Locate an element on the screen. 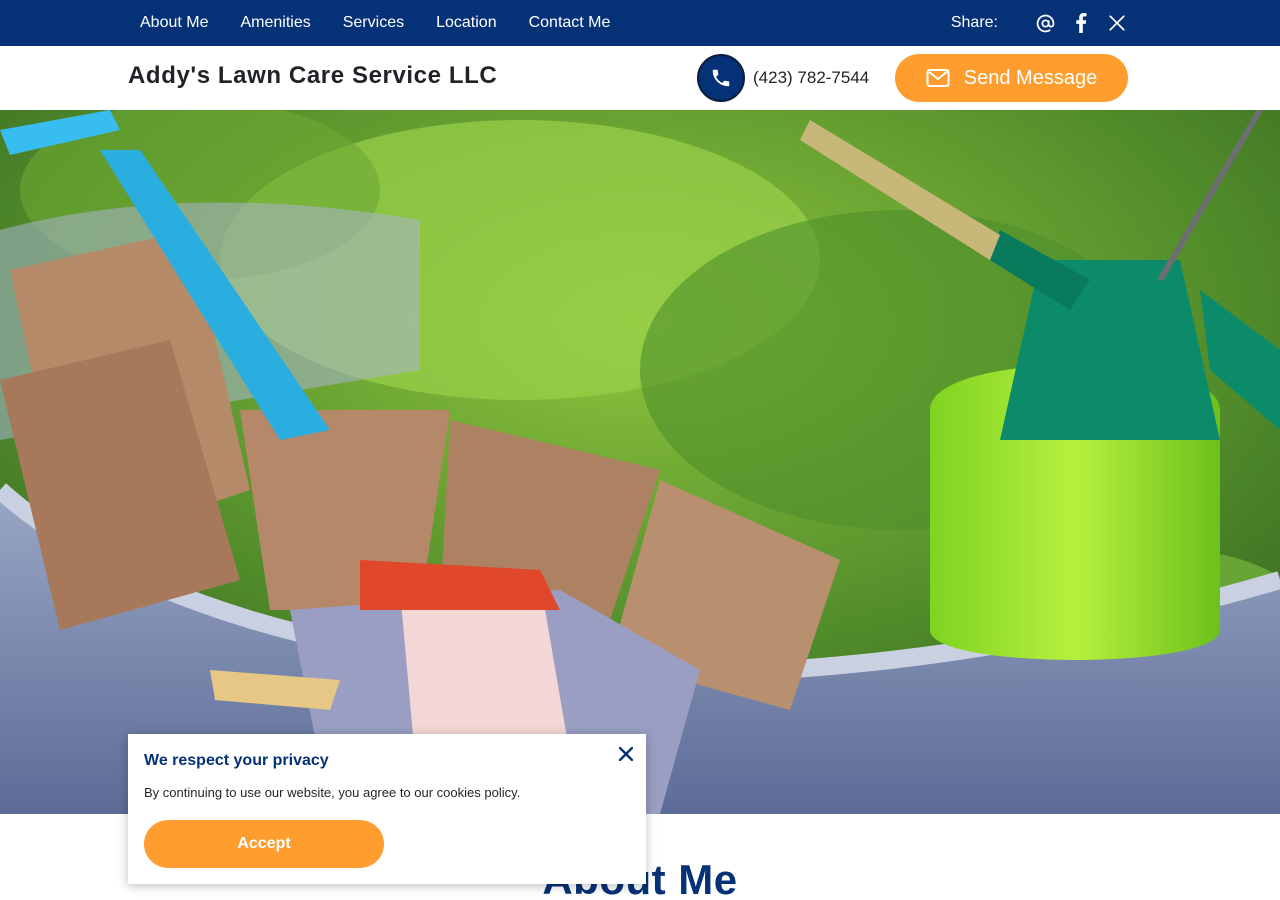  x-twitter-icon is located at coordinates (1117, 23).